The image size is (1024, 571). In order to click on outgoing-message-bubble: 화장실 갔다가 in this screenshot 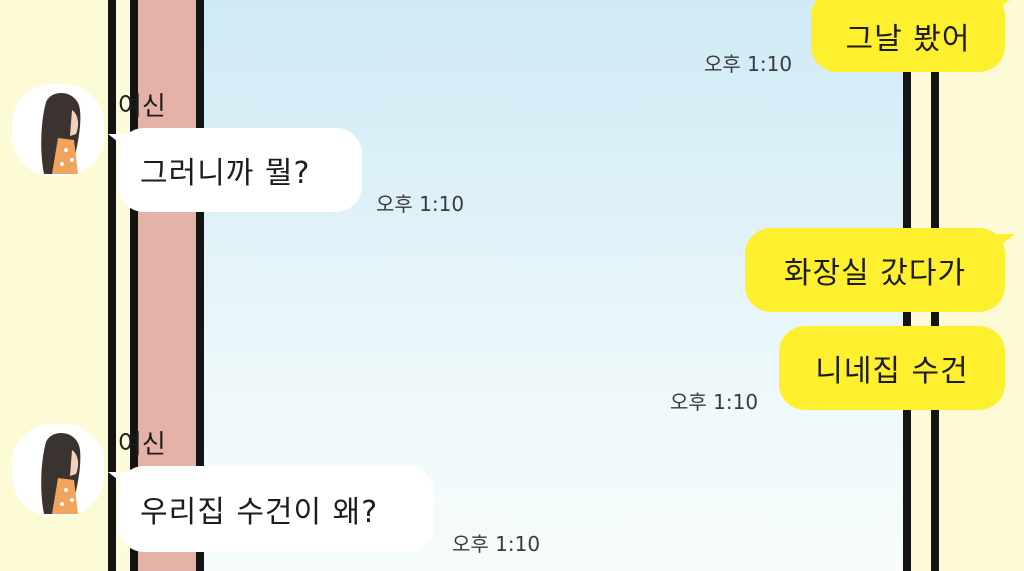, I will do `click(880, 270)`.